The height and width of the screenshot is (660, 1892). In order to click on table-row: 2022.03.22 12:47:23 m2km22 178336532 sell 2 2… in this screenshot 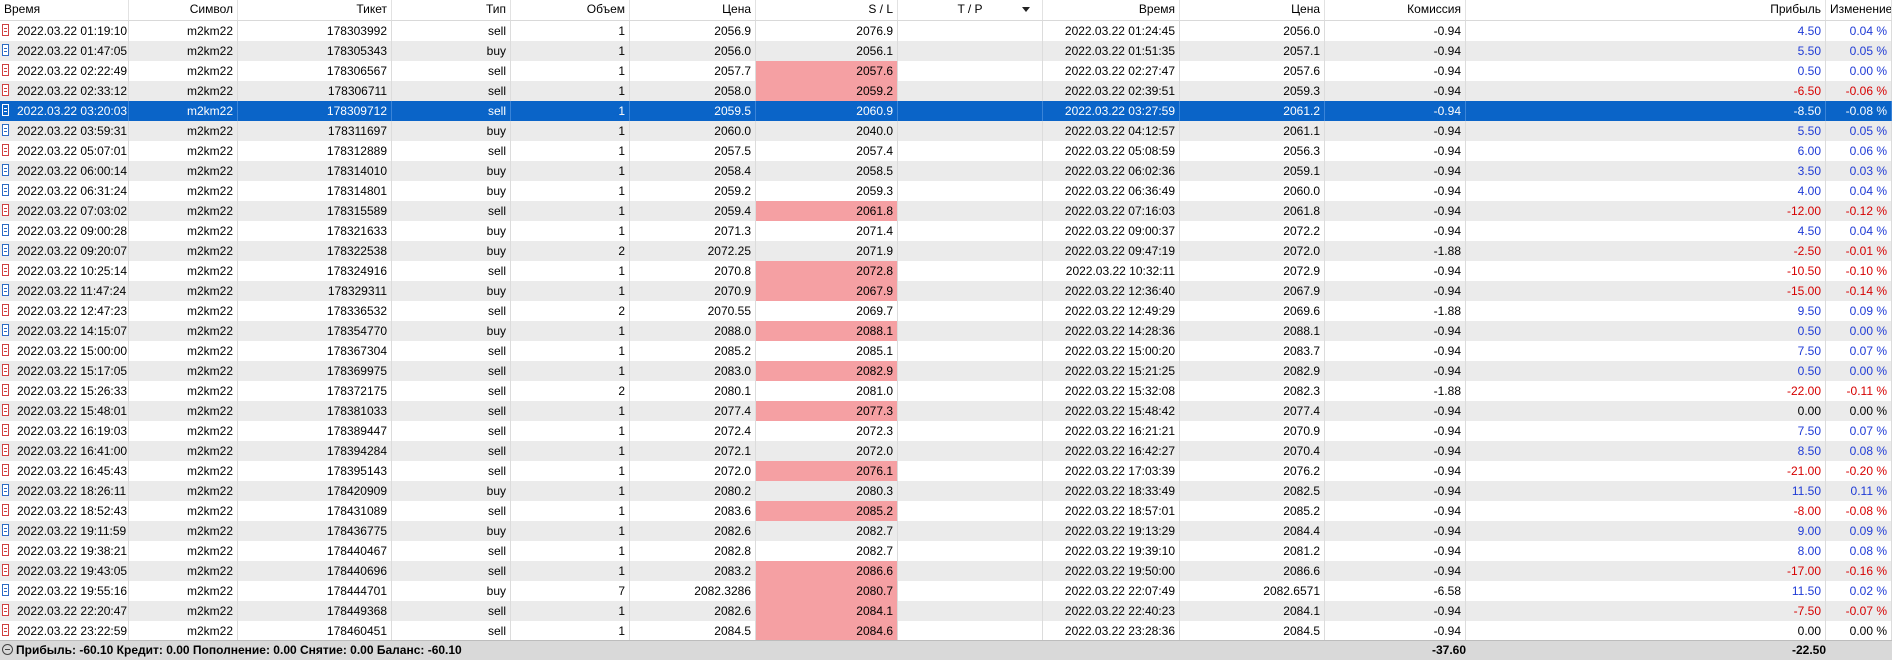, I will do `click(946, 311)`.